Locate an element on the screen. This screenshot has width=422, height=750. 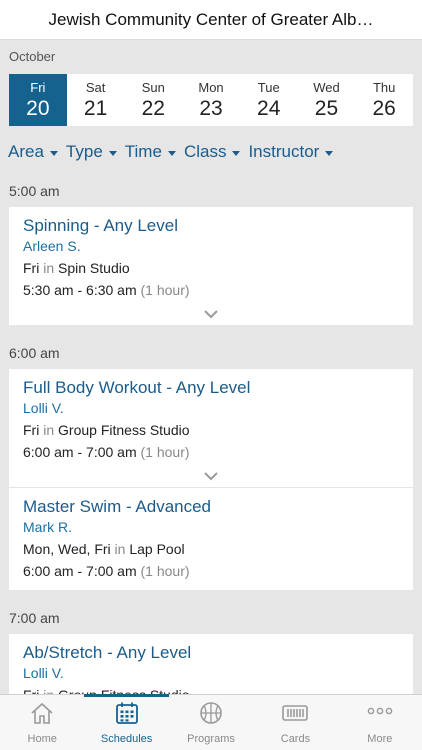
time-slot-header: 5:00 am is located at coordinates (34, 191).